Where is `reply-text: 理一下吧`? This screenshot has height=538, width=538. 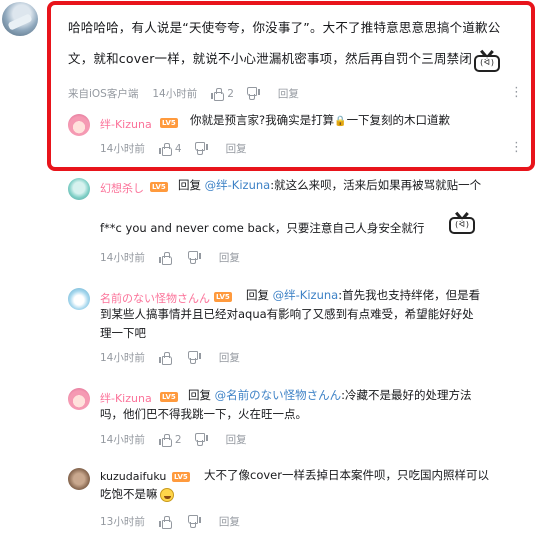
reply-text: 理一下吧 is located at coordinates (123, 333).